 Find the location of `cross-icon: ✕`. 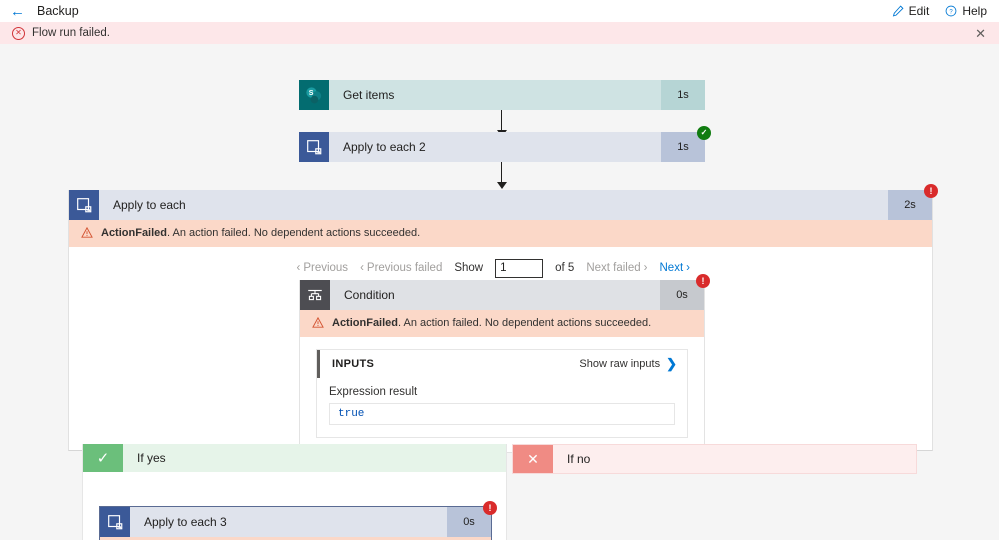

cross-icon: ✕ is located at coordinates (533, 459).